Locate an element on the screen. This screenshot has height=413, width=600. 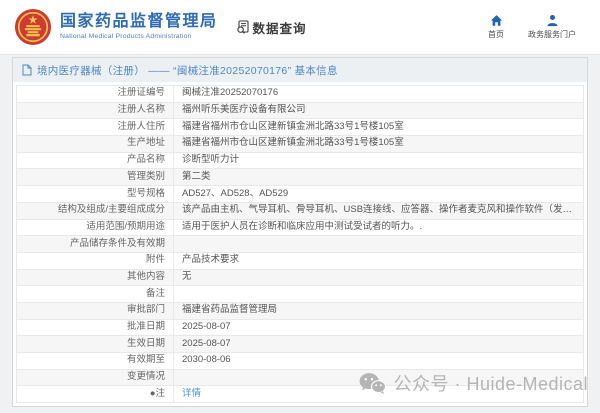
top-nav: 首页 政务服务门户 is located at coordinates (537, 27).